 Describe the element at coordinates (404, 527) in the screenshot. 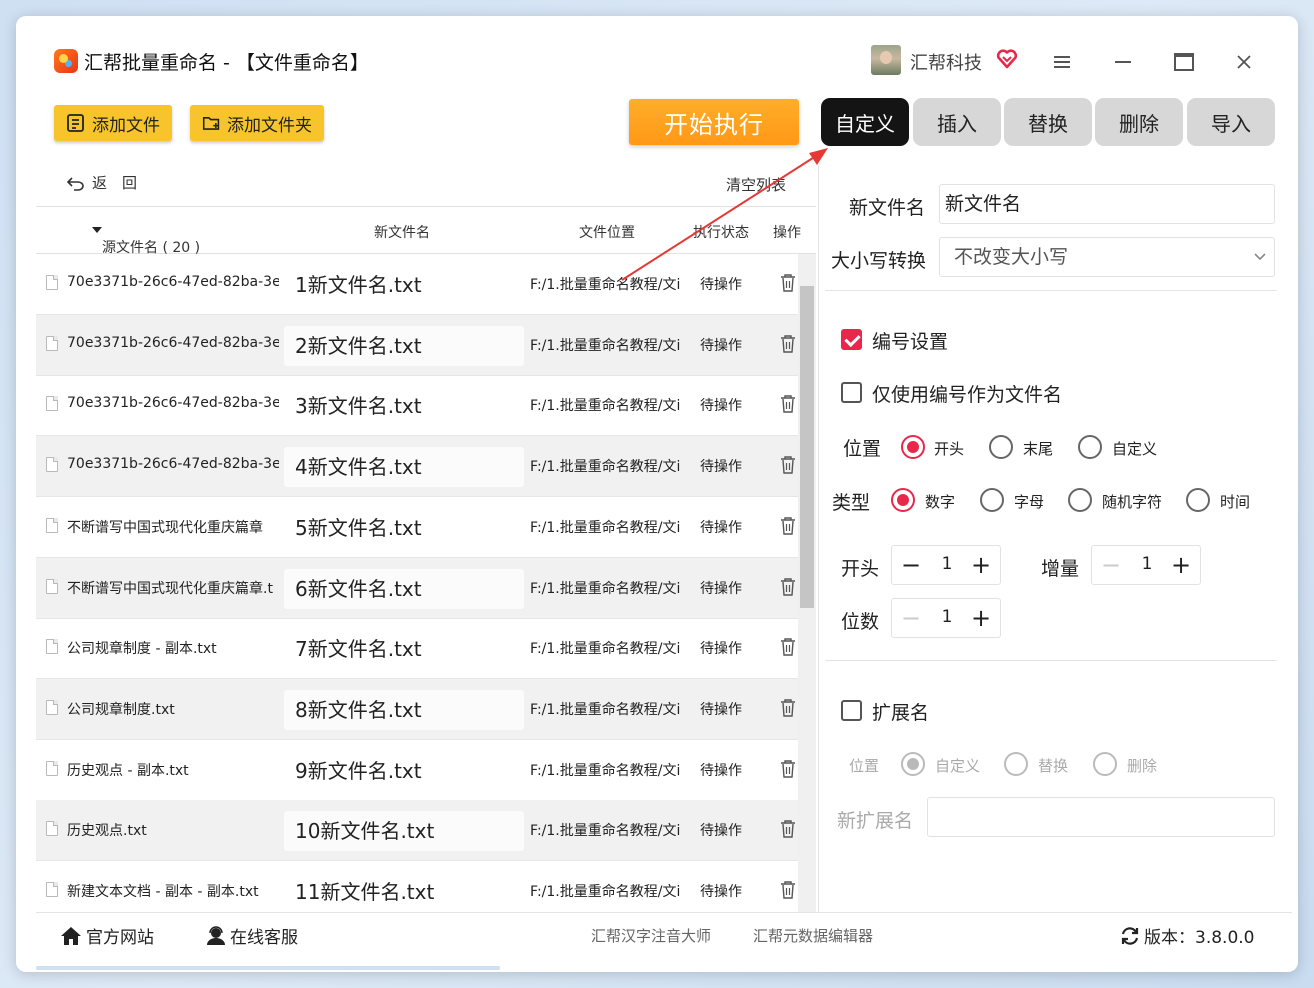

I see `new-filename-field: 5新文件名.txt` at that location.